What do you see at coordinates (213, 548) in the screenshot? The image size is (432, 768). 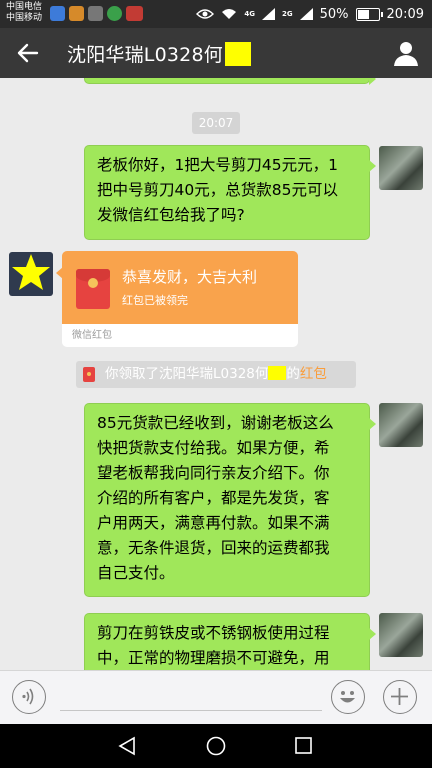 I see `message-line: 意，无条件退货，回来的运费都我` at bounding box center [213, 548].